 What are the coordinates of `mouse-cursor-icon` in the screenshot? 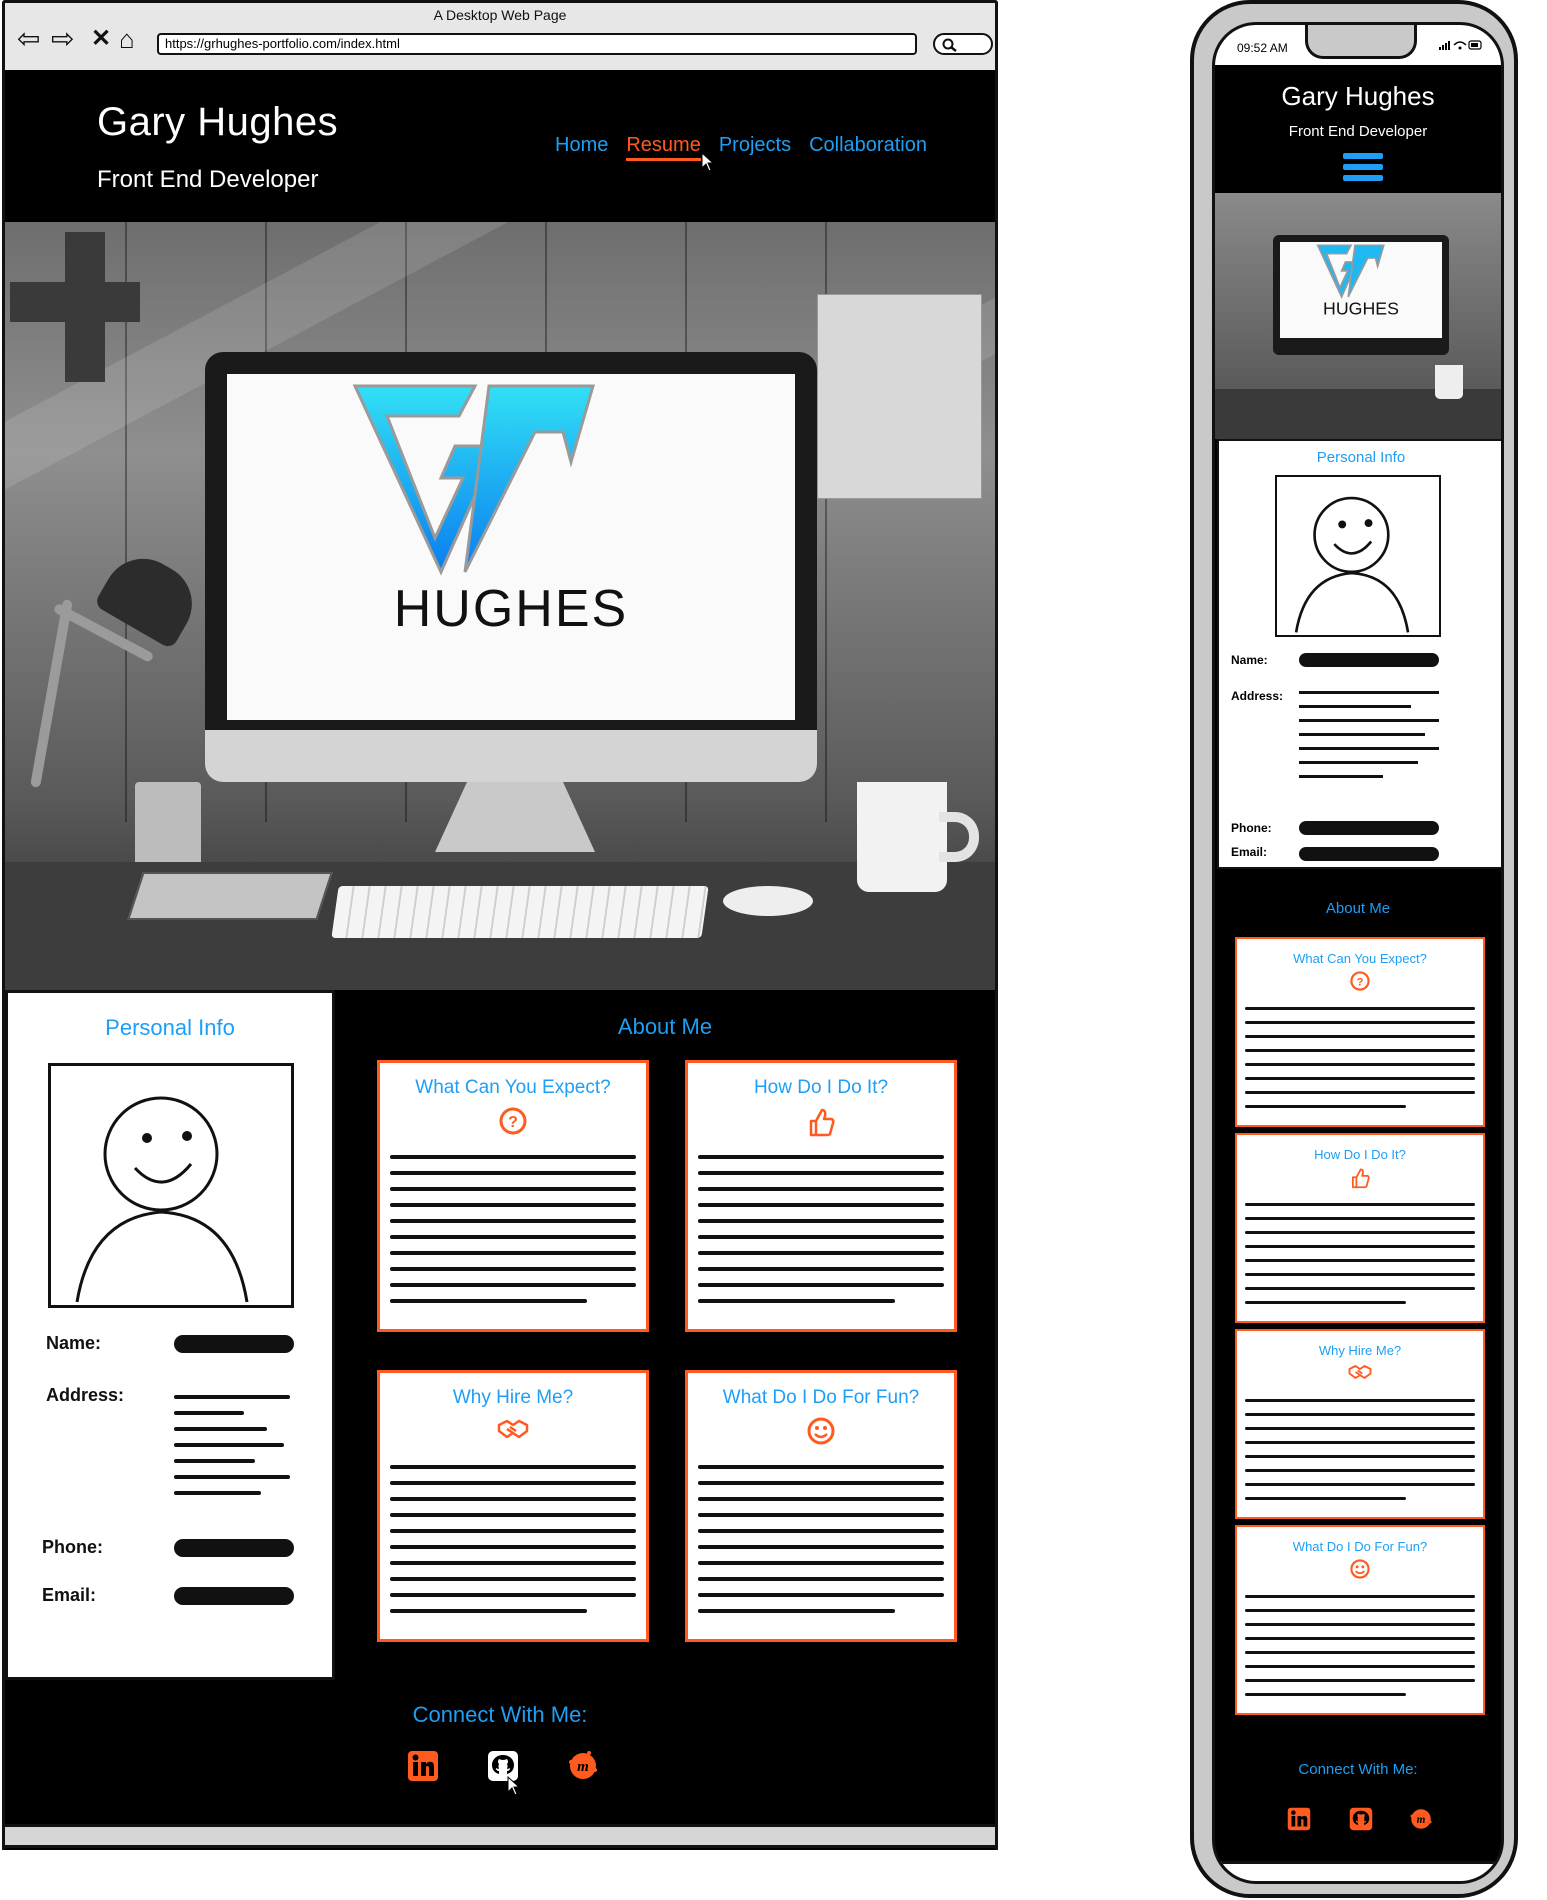 It's located at (708, 162).